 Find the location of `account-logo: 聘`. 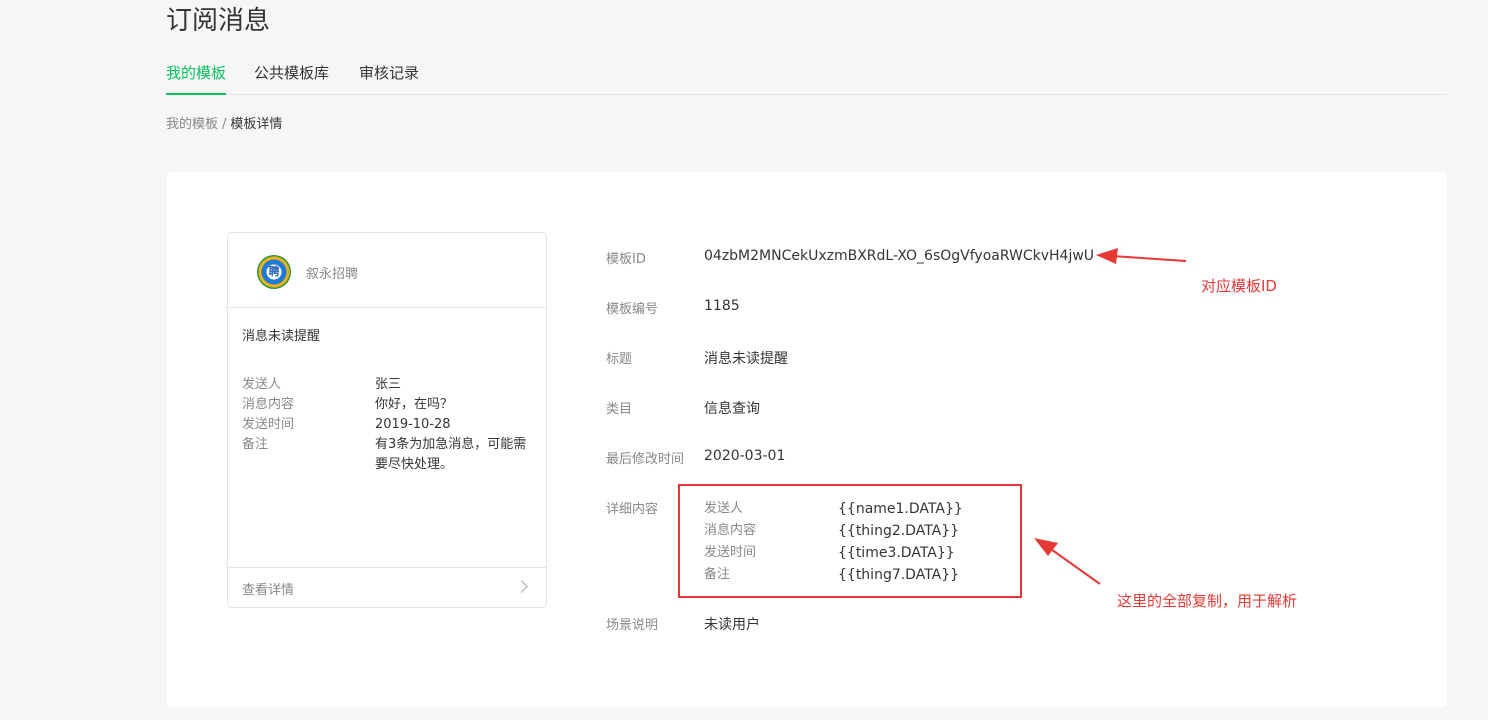

account-logo: 聘 is located at coordinates (274, 272).